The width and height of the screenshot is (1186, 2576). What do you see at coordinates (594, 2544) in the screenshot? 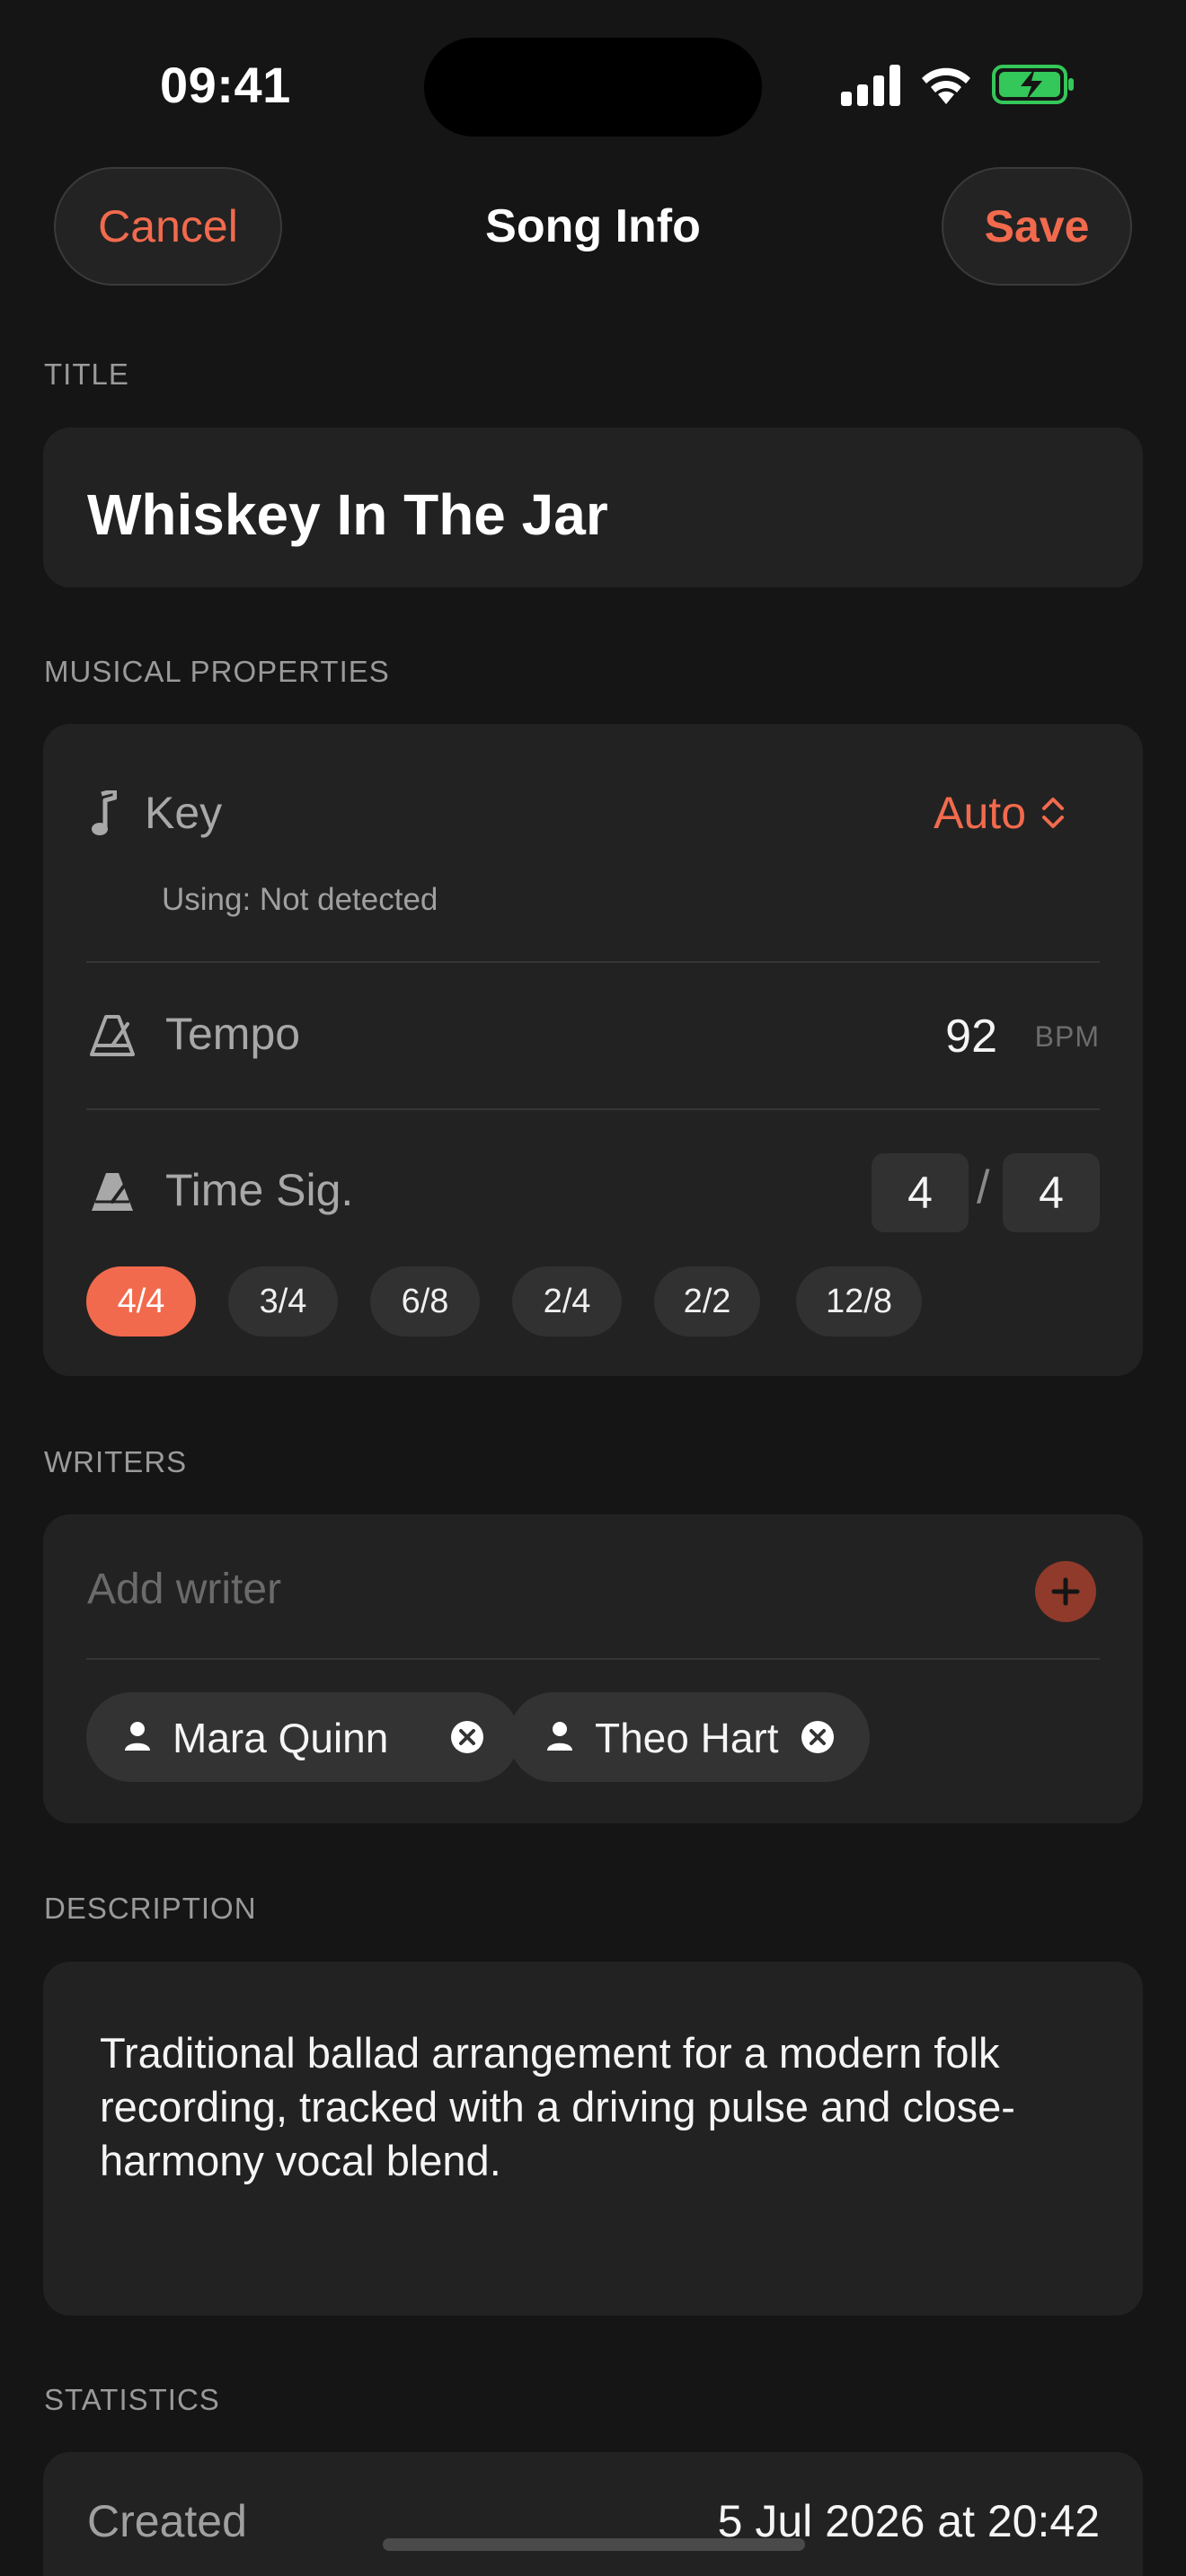
I see `home-indicator` at bounding box center [594, 2544].